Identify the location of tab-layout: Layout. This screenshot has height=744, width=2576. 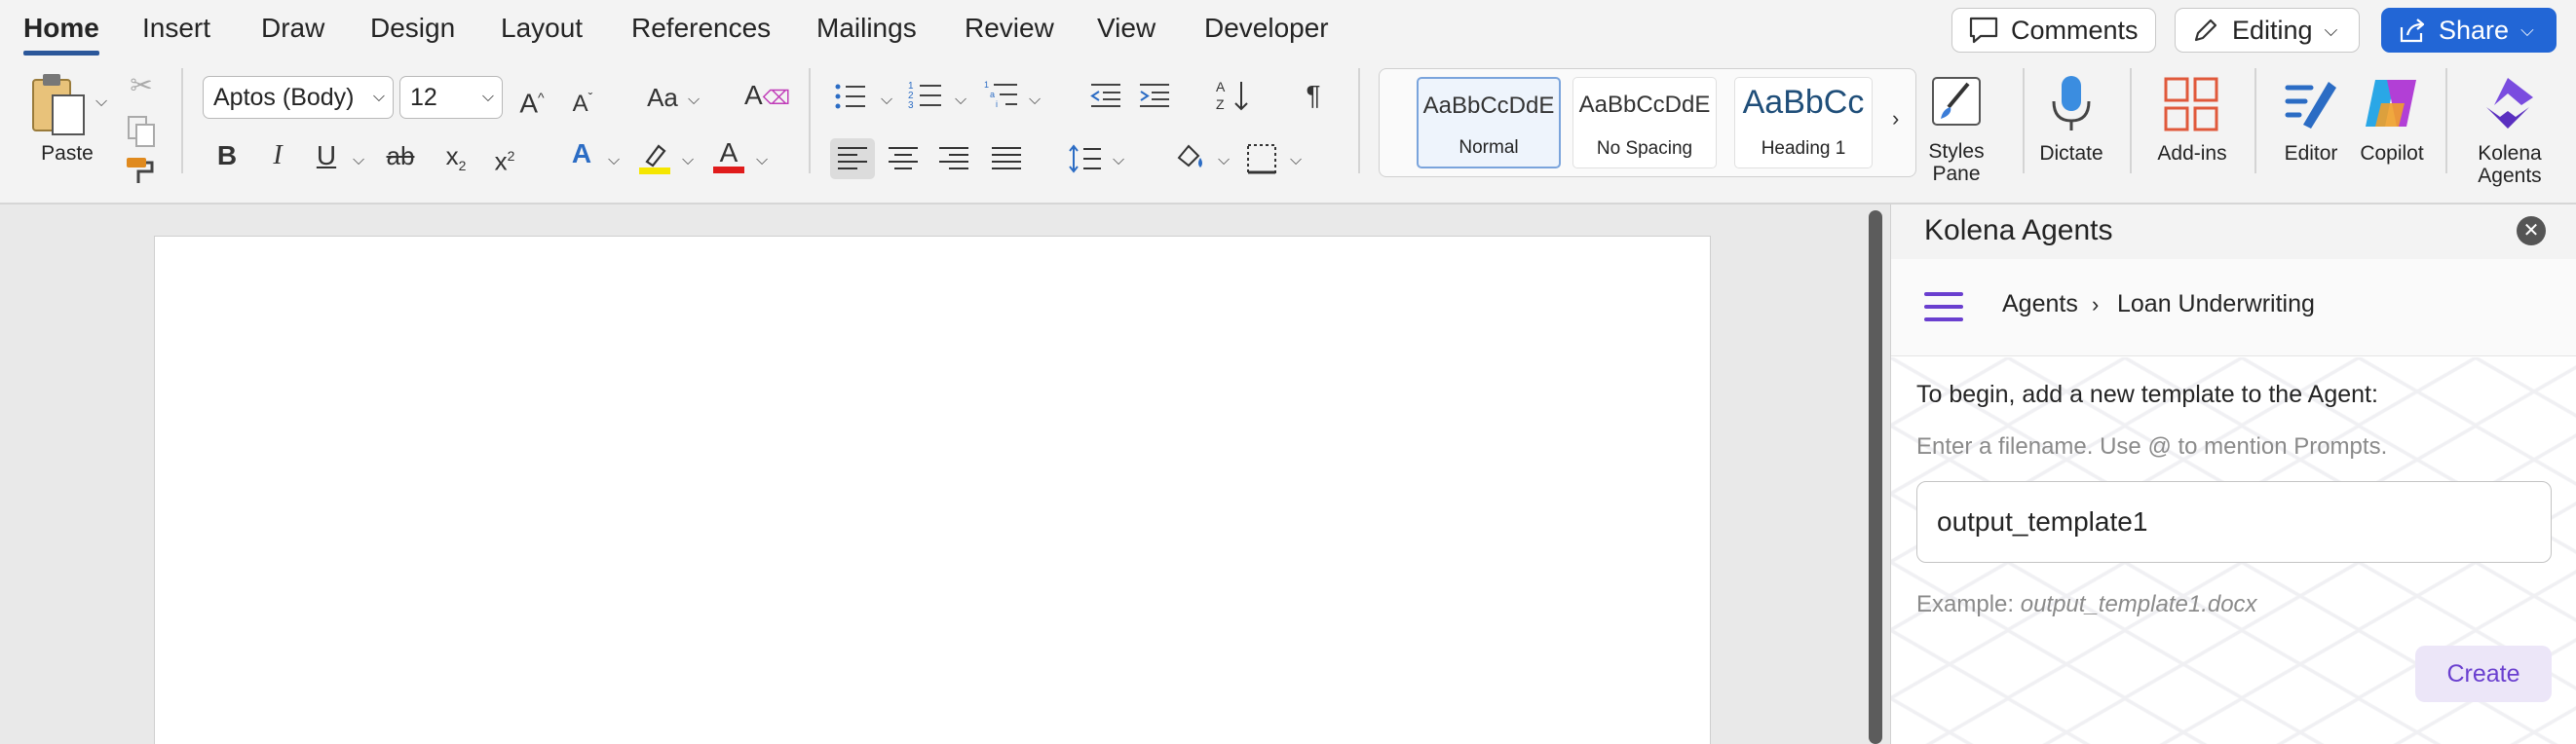
(542, 31).